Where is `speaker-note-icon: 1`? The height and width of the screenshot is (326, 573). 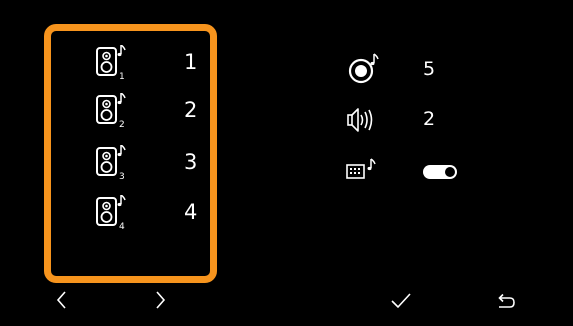
speaker-note-icon: 1 is located at coordinates (111, 63).